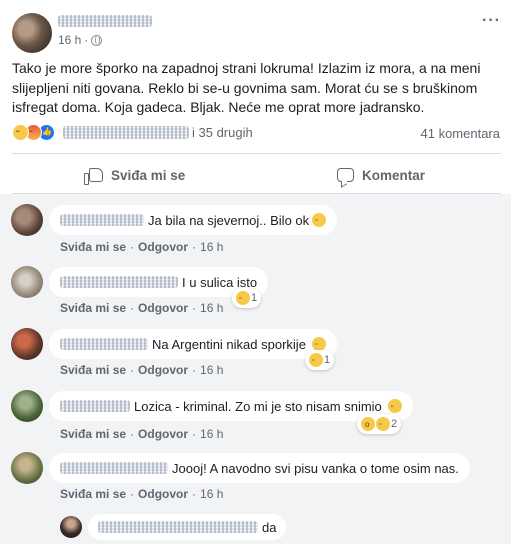 The image size is (511, 544). I want to click on disappointed-face-icon, so click(318, 344).